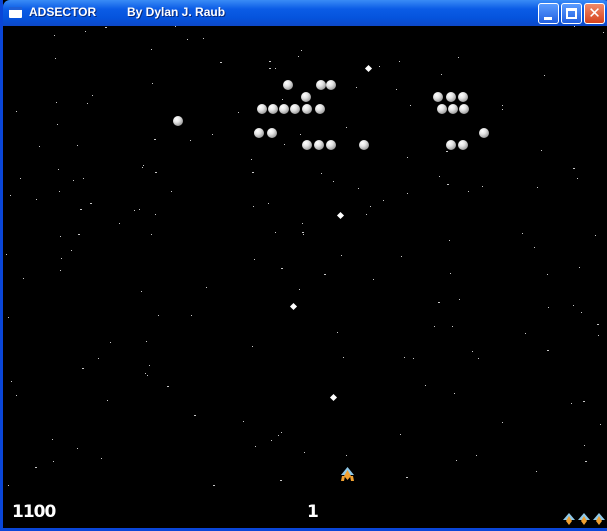 Image resolution: width=607 pixels, height=531 pixels. I want to click on title-bar: ADSECTOR By Dylan J. Raub ✕, so click(305, 13).